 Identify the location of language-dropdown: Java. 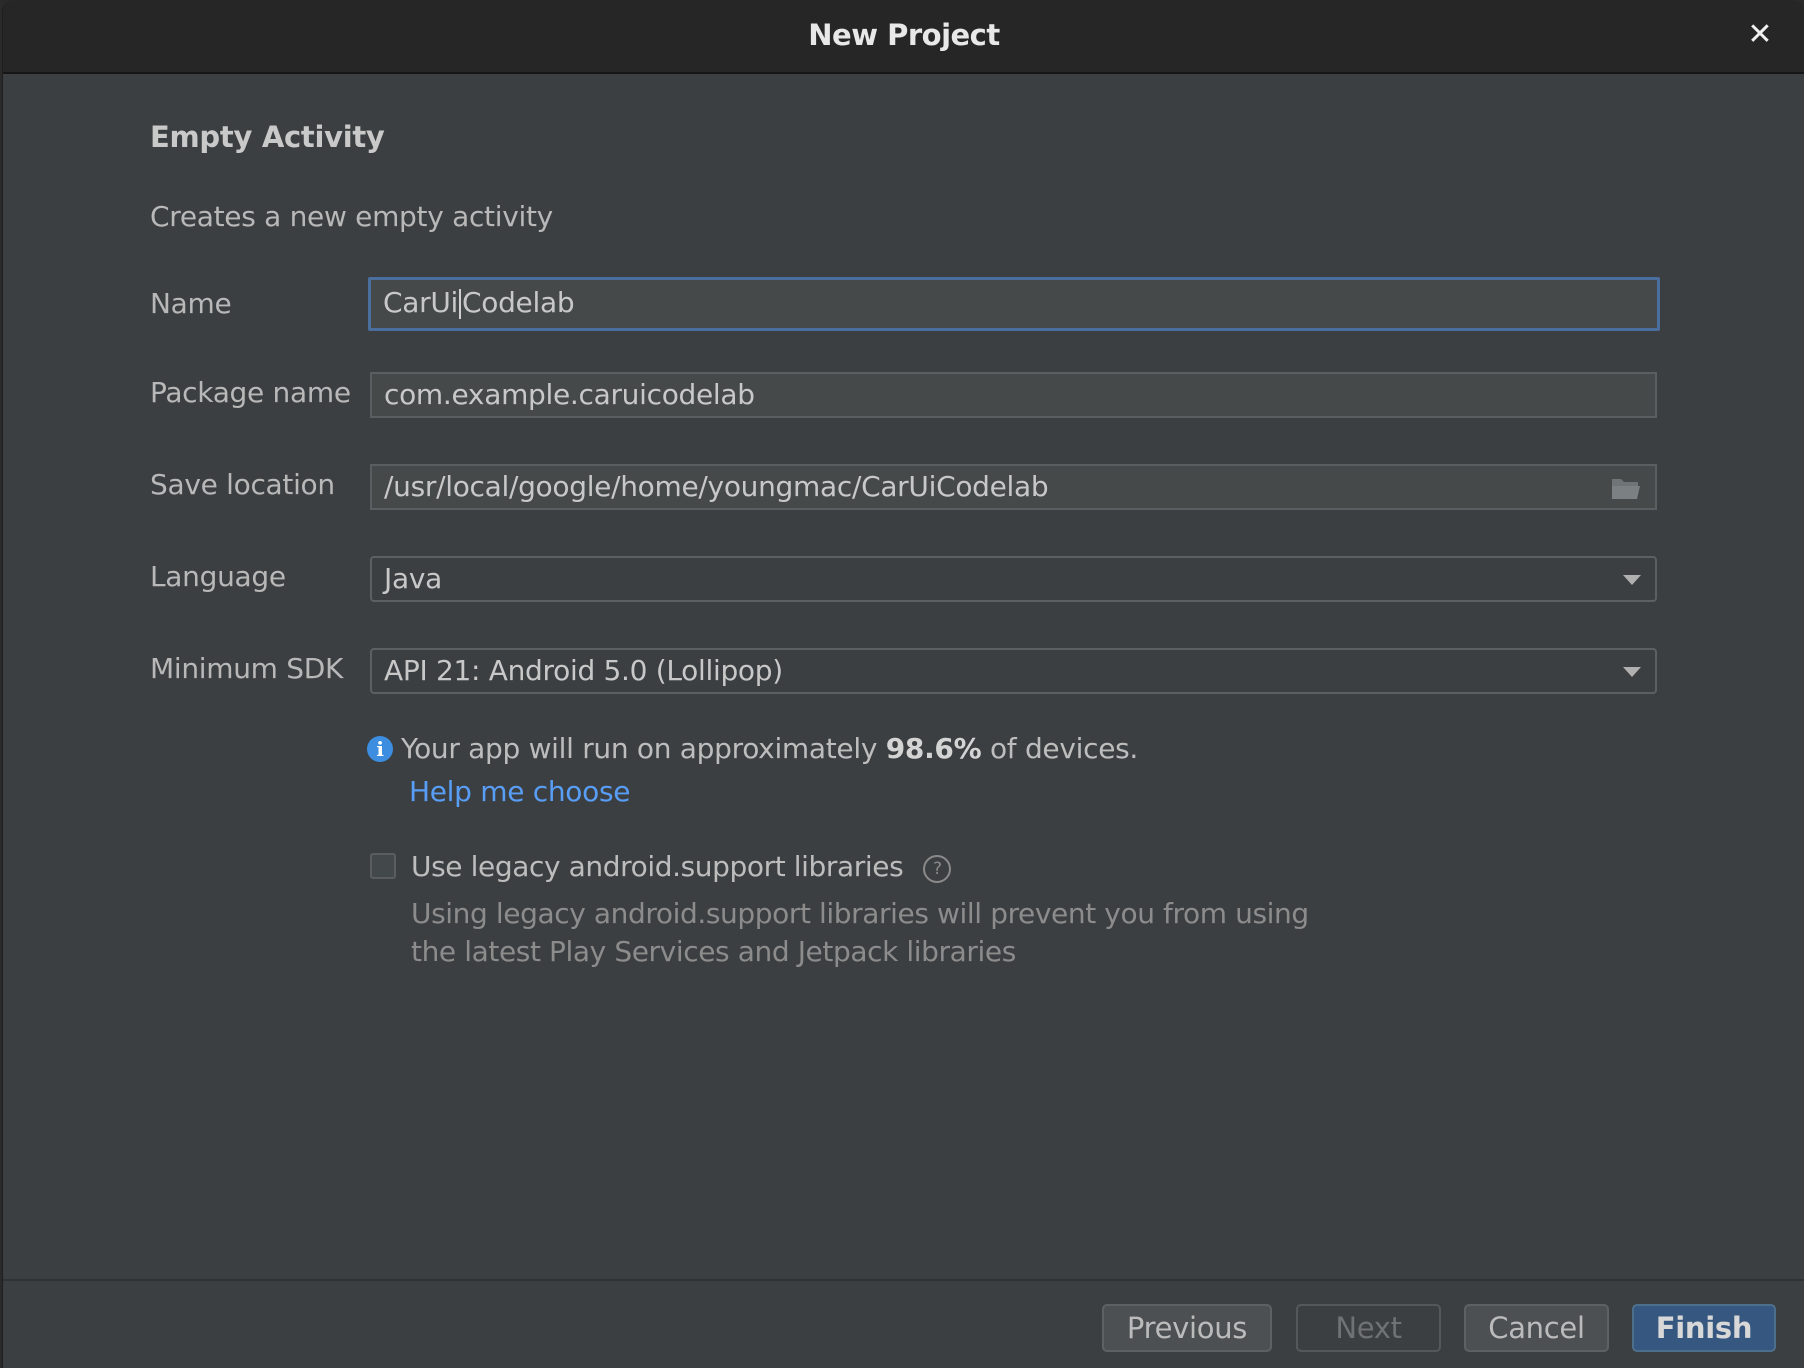
(1013, 579).